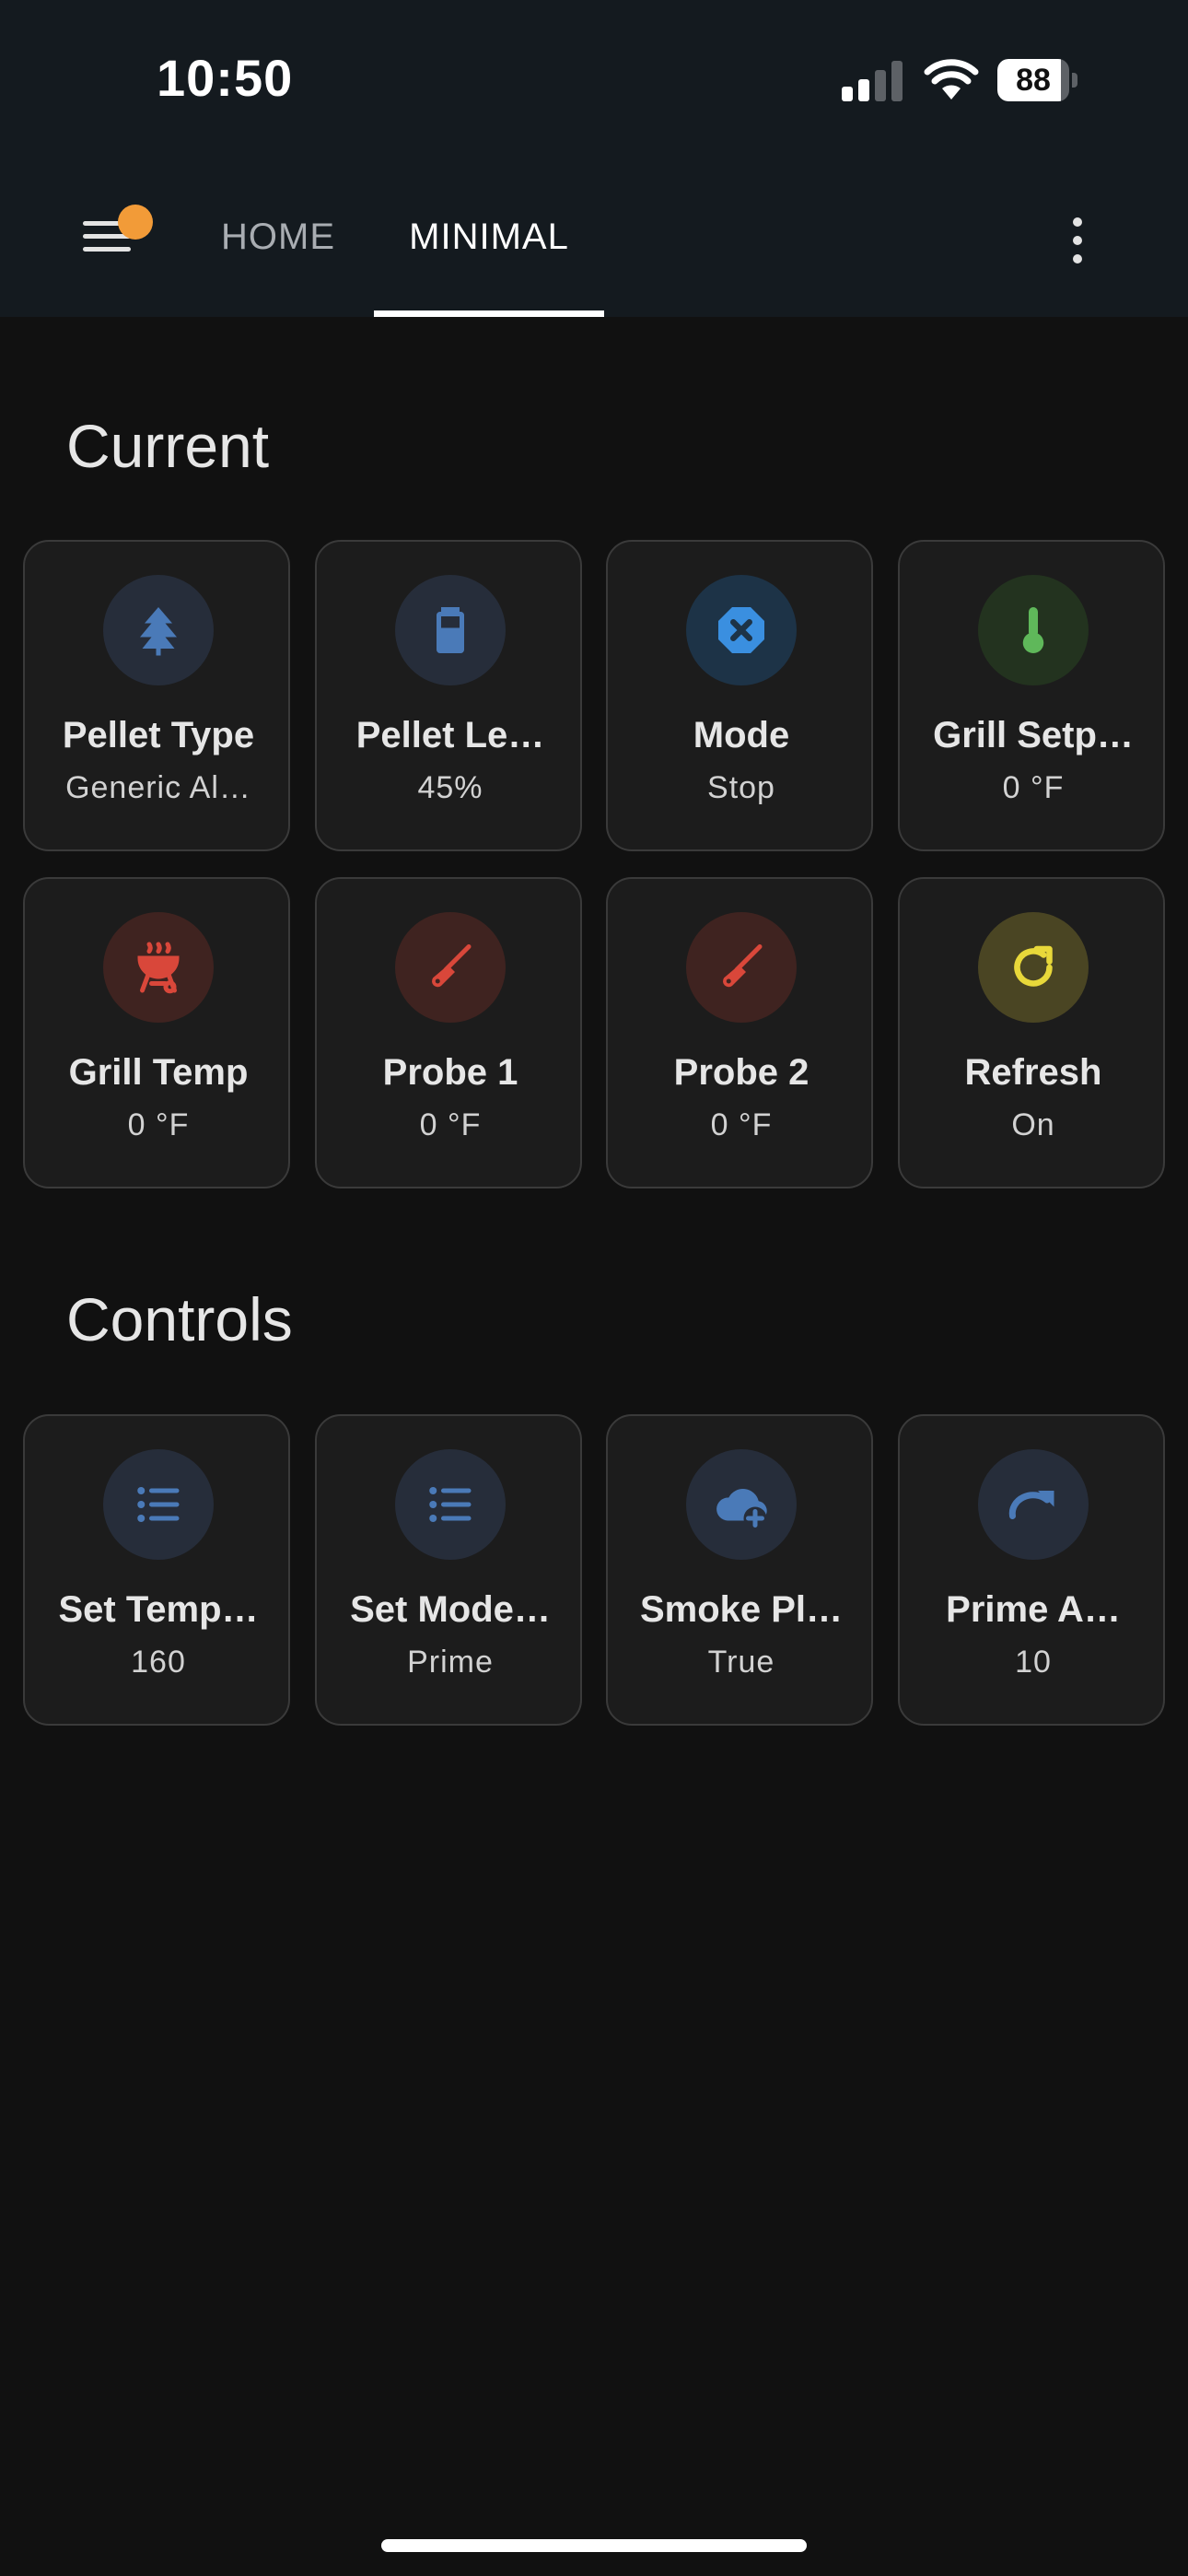 The height and width of the screenshot is (2576, 1188). I want to click on card-name: Refresh, so click(1033, 1072).